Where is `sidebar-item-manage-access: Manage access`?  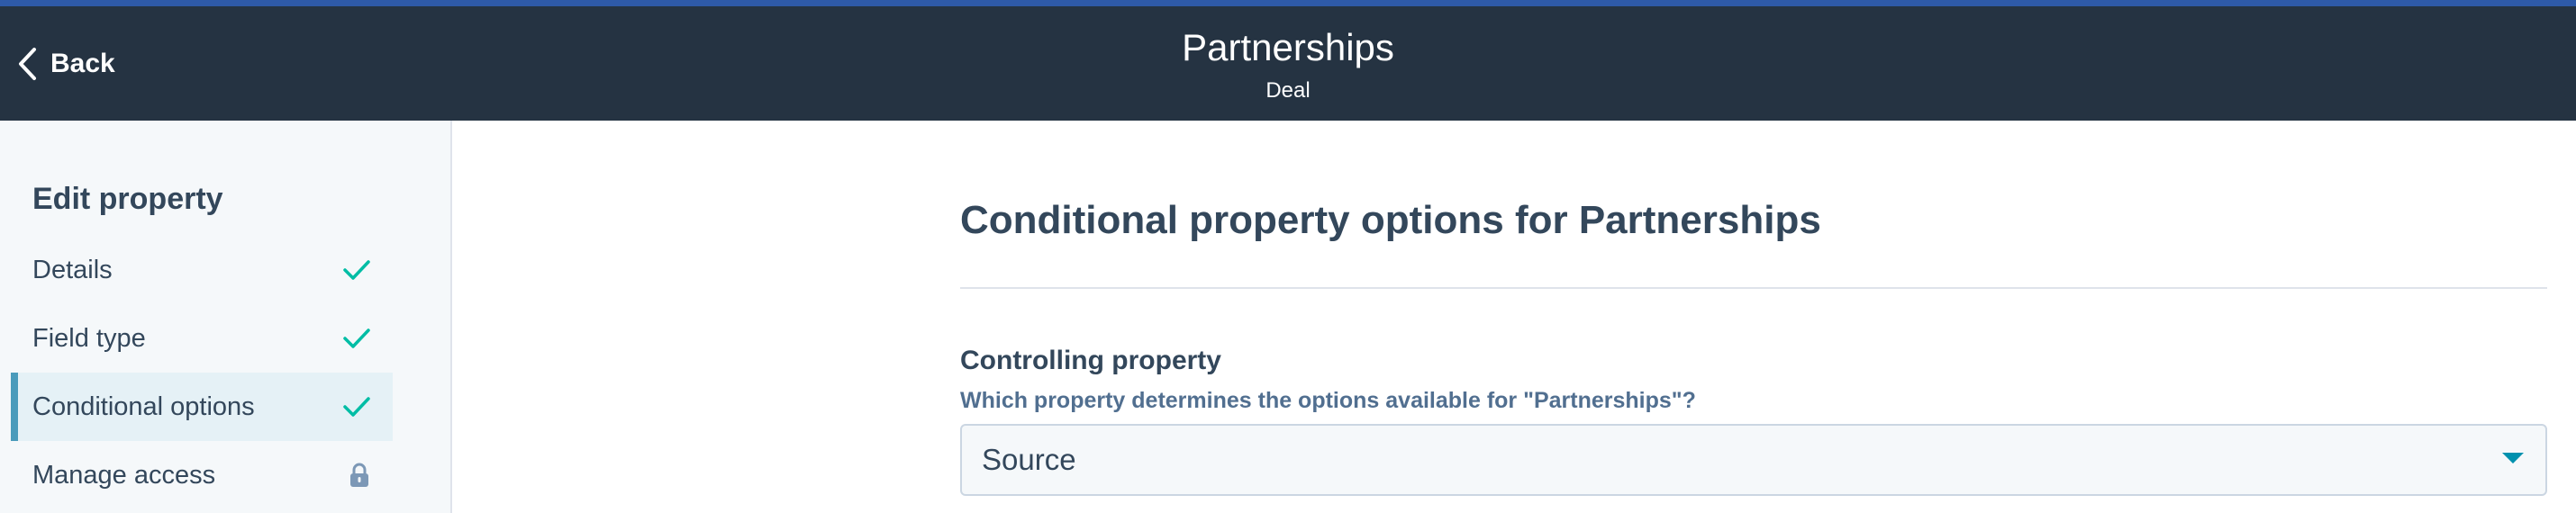 sidebar-item-manage-access: Manage access is located at coordinates (202, 475).